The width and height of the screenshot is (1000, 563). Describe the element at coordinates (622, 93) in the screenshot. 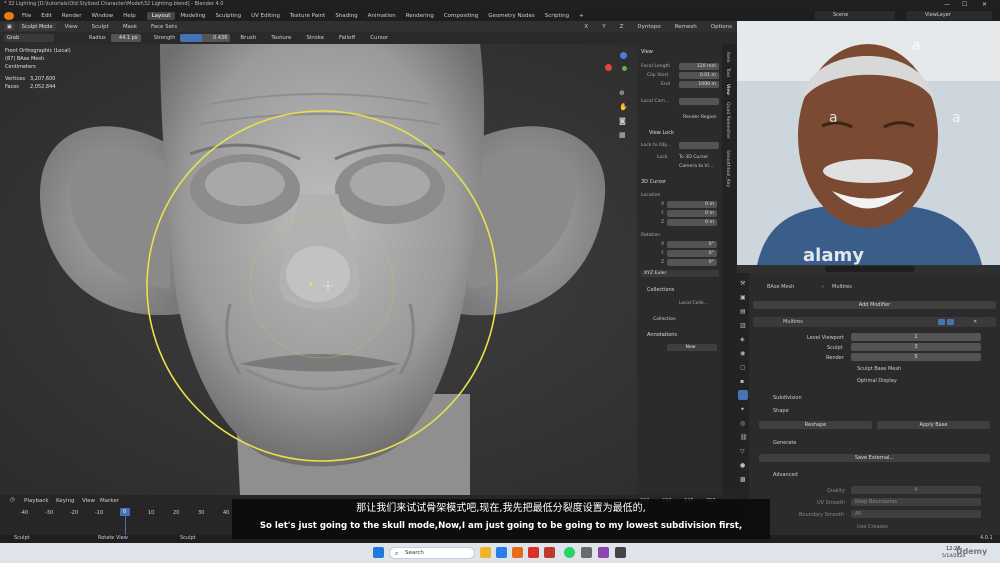

I see `zoom-icon: ⊕` at that location.